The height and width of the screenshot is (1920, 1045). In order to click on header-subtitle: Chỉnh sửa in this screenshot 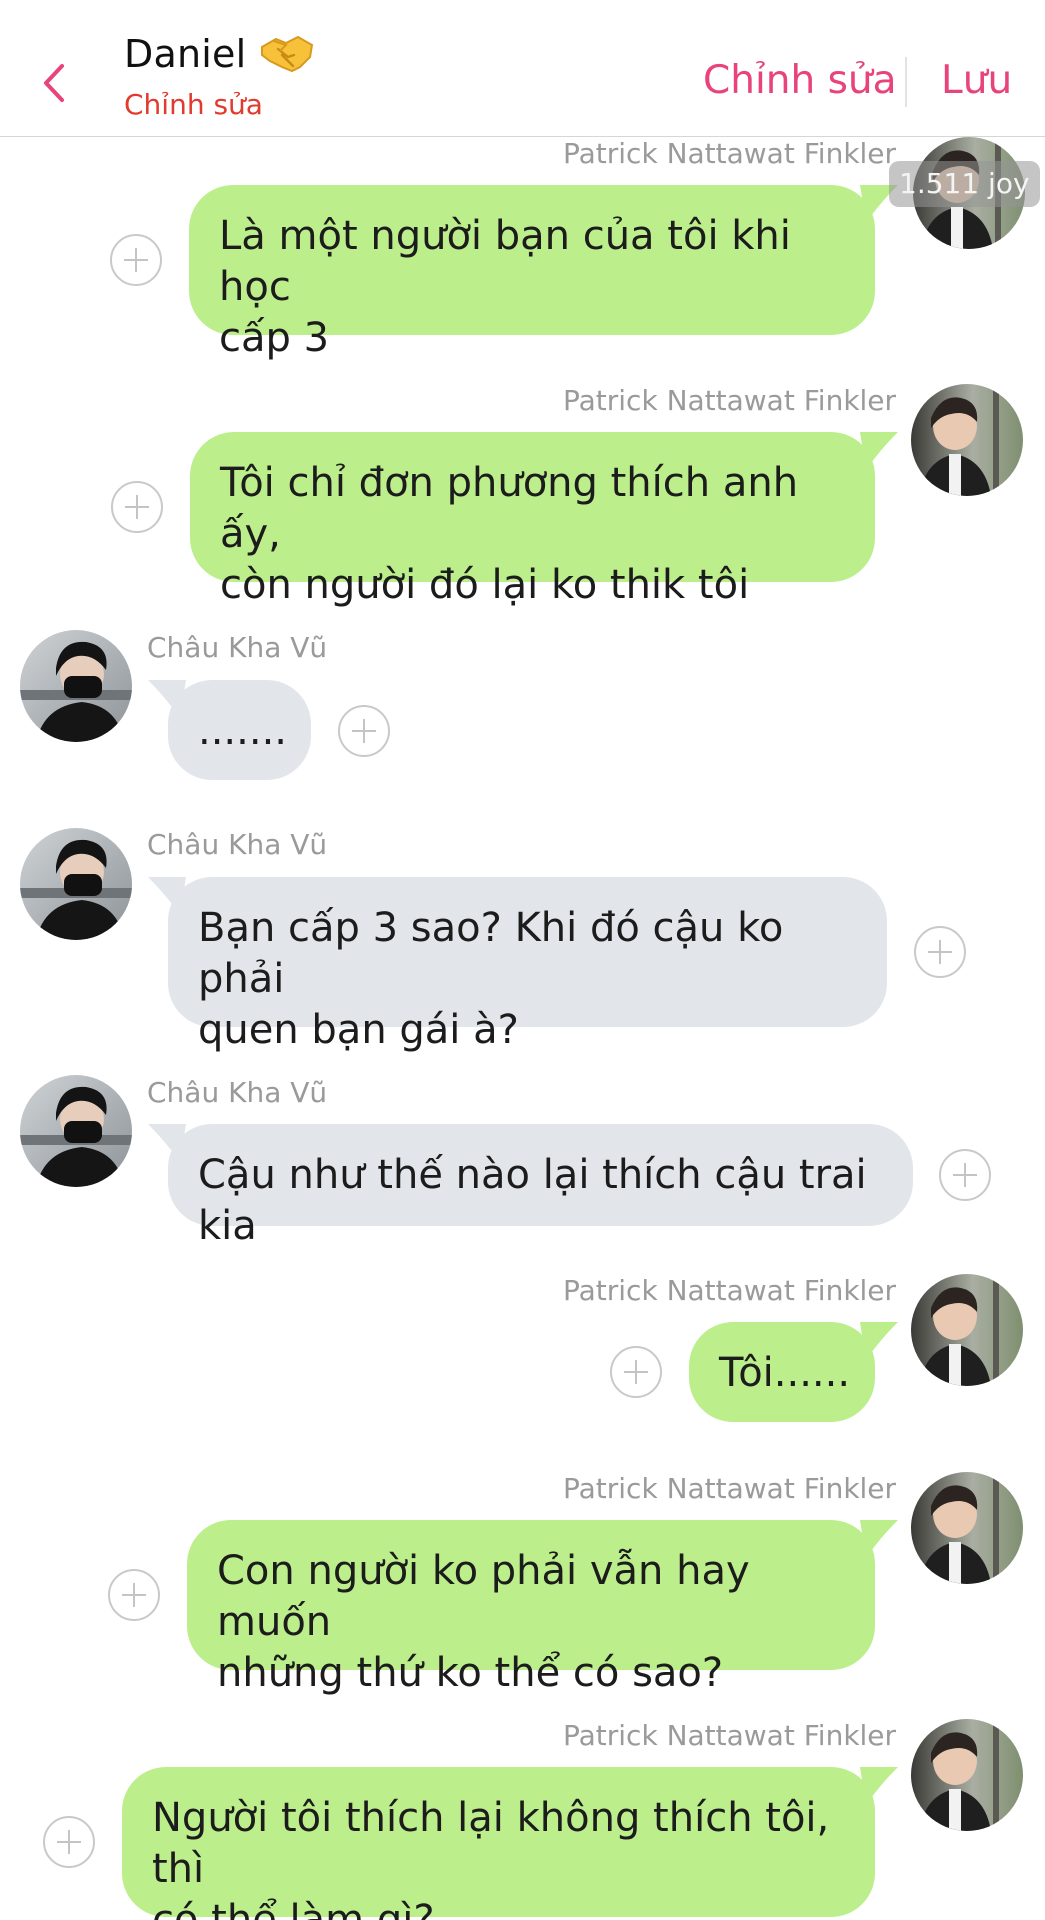, I will do `click(219, 104)`.